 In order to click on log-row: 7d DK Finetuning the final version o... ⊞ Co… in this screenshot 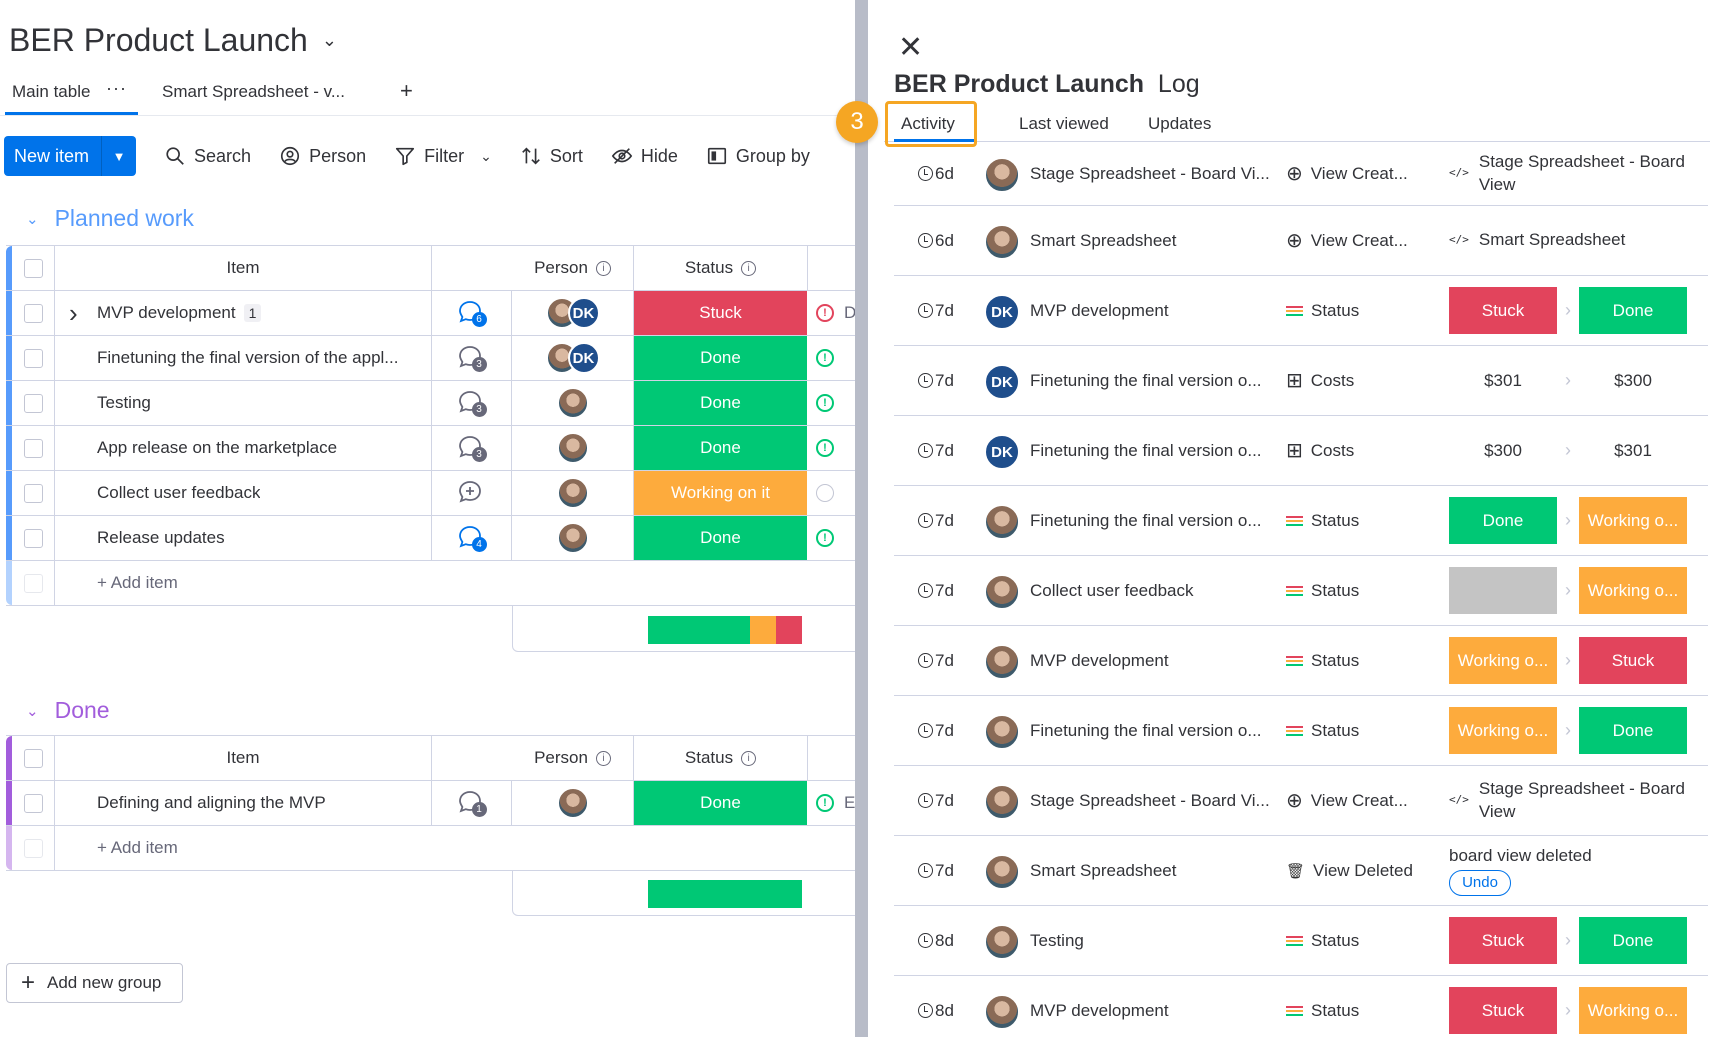, I will do `click(1301, 451)`.